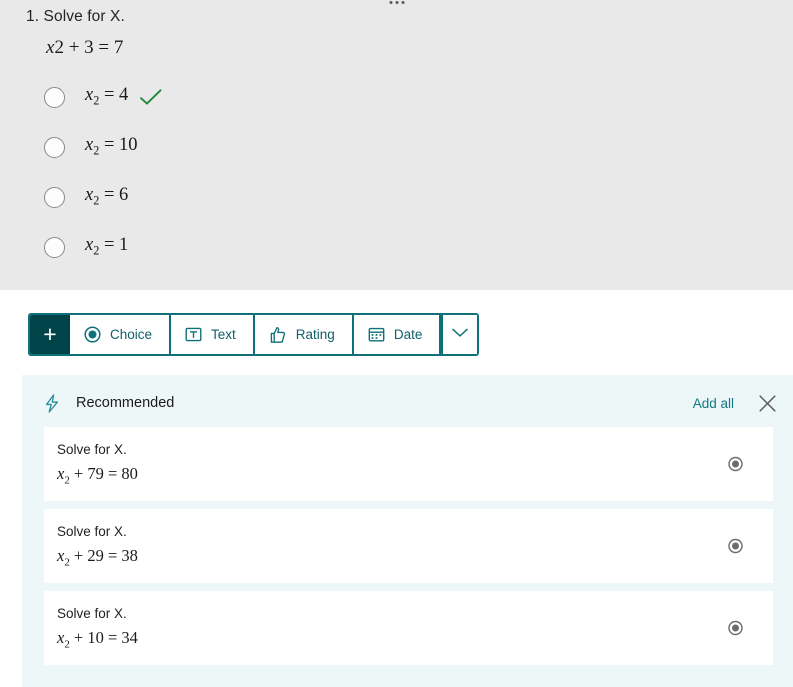  Describe the element at coordinates (396, 2) in the screenshot. I see `ellipsis-horizontal-icon` at that location.